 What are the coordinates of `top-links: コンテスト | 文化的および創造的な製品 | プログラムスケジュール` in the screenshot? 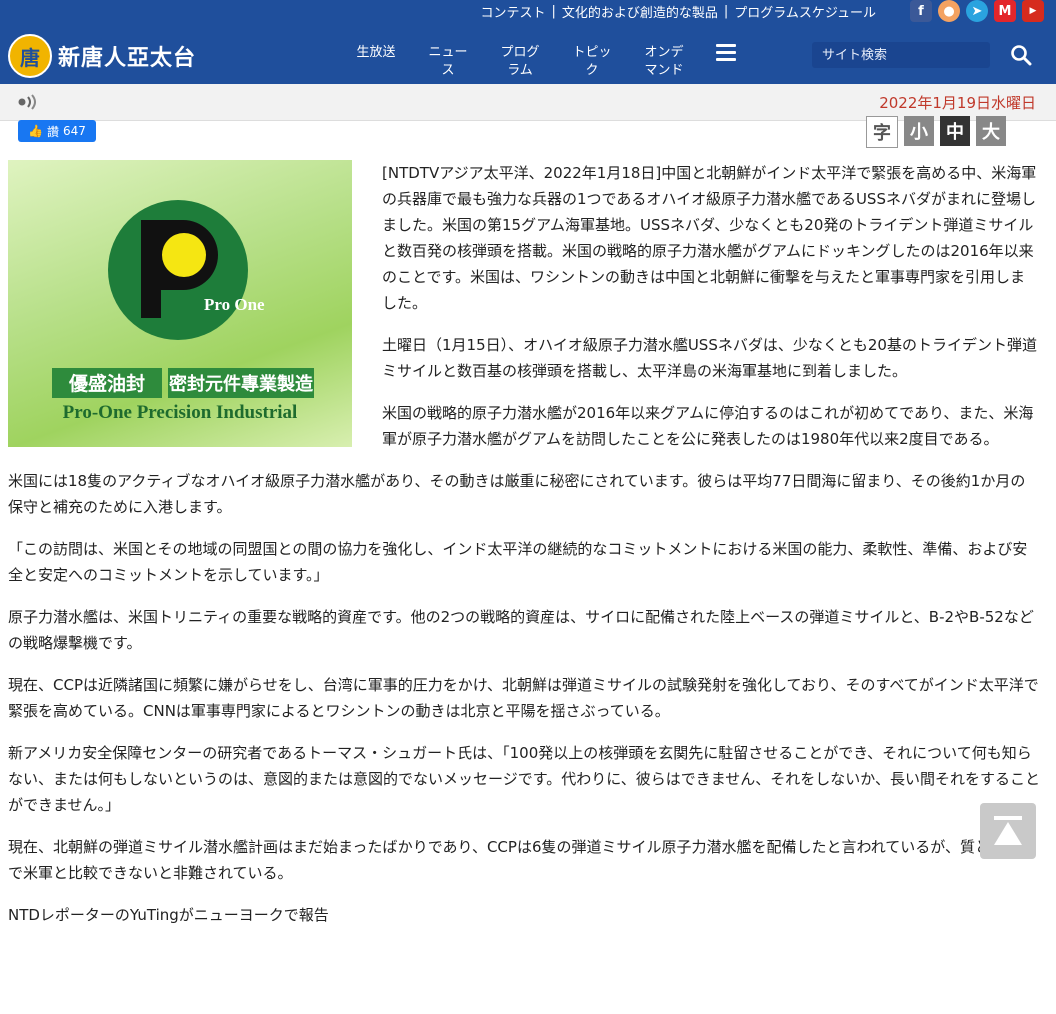 It's located at (678, 11).